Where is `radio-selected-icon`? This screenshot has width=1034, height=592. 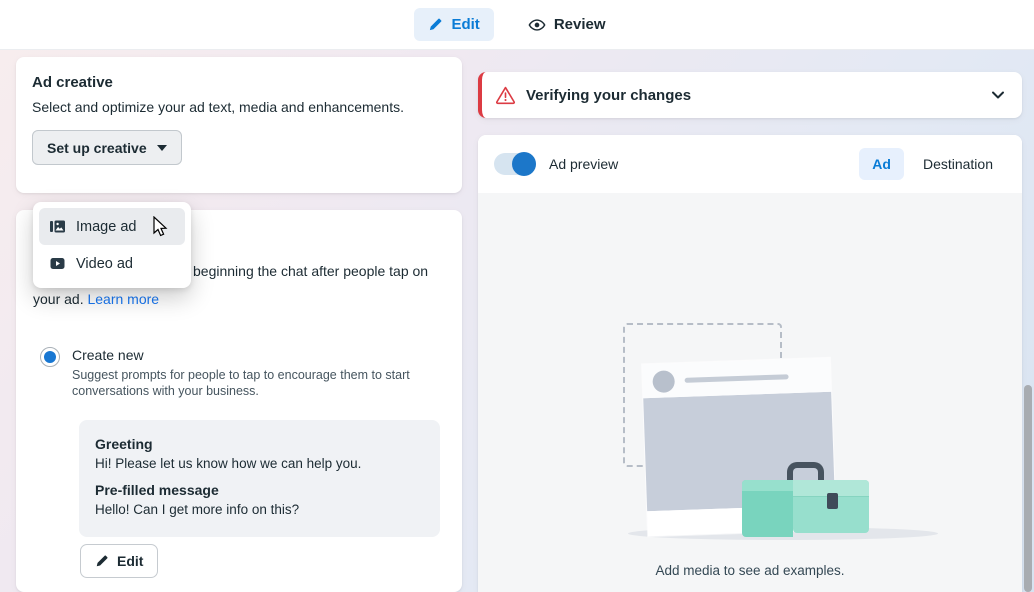
radio-selected-icon is located at coordinates (50, 357).